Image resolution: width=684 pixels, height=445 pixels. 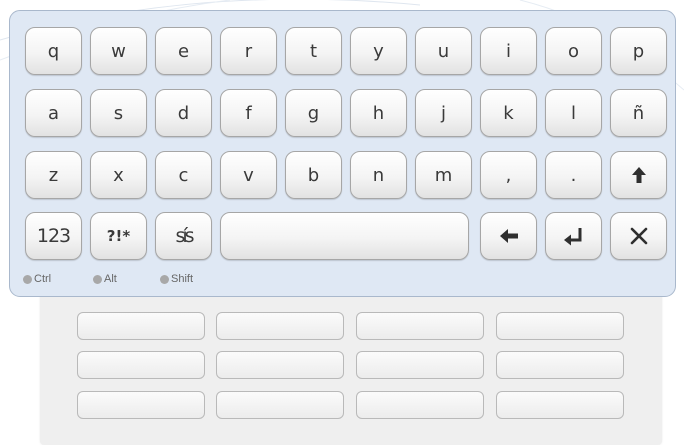 What do you see at coordinates (638, 51) in the screenshot?
I see `key-p: p` at bounding box center [638, 51].